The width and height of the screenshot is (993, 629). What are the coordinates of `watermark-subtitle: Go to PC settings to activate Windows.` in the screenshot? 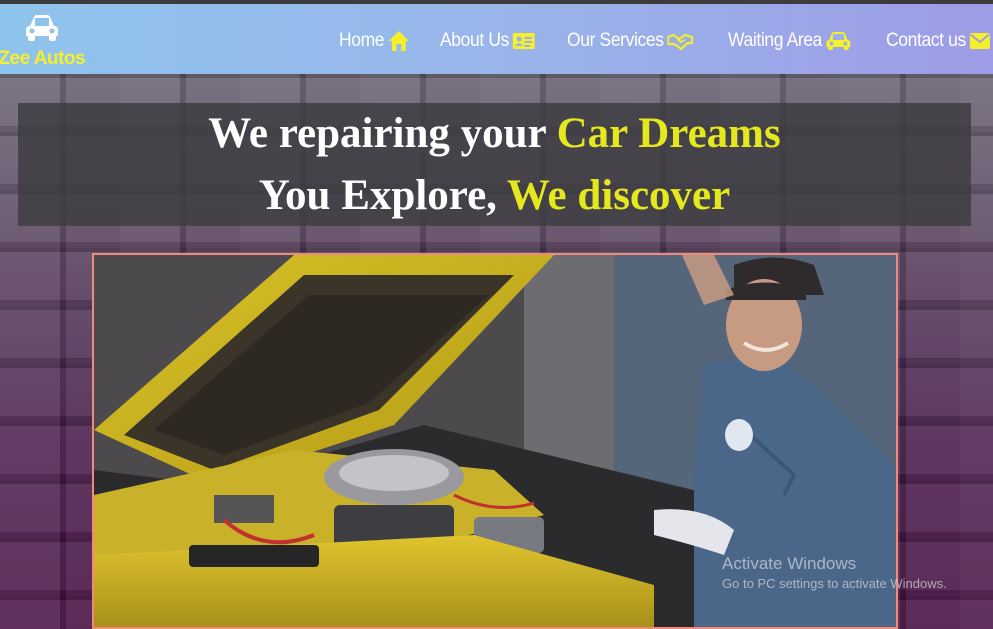 It's located at (834, 583).